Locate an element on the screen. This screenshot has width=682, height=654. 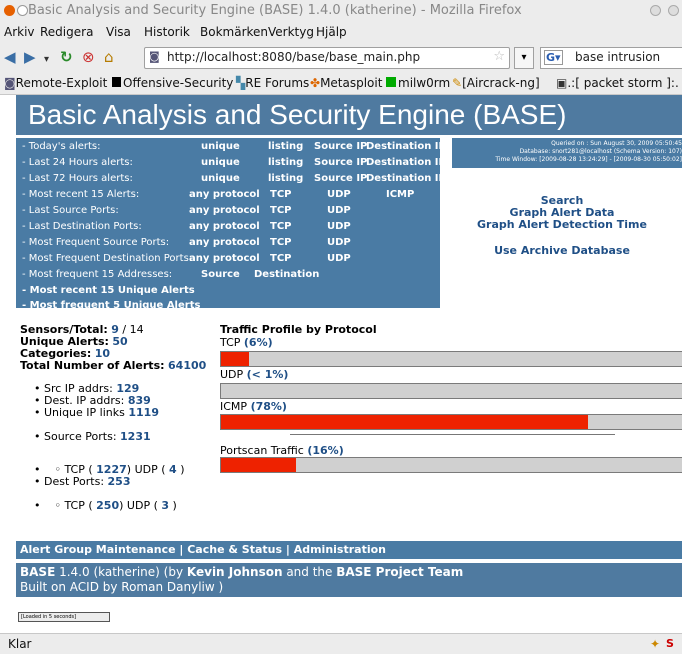
link-recent-any: any protocol is located at coordinates (224, 194).